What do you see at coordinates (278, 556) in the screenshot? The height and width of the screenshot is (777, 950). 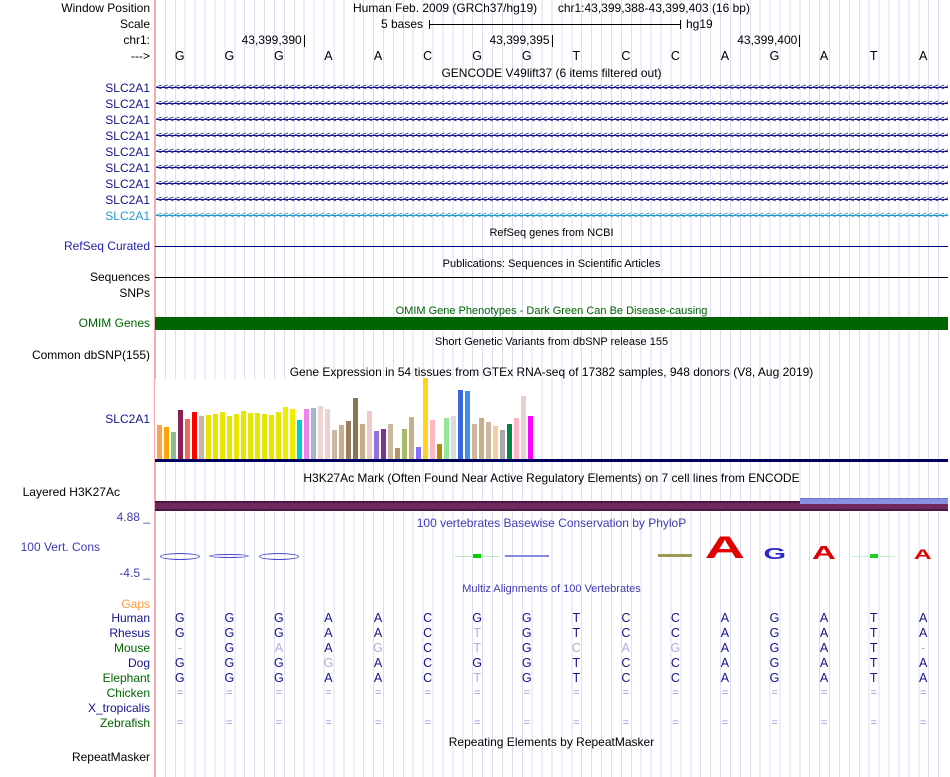 I see `conservation-lens-glyph` at bounding box center [278, 556].